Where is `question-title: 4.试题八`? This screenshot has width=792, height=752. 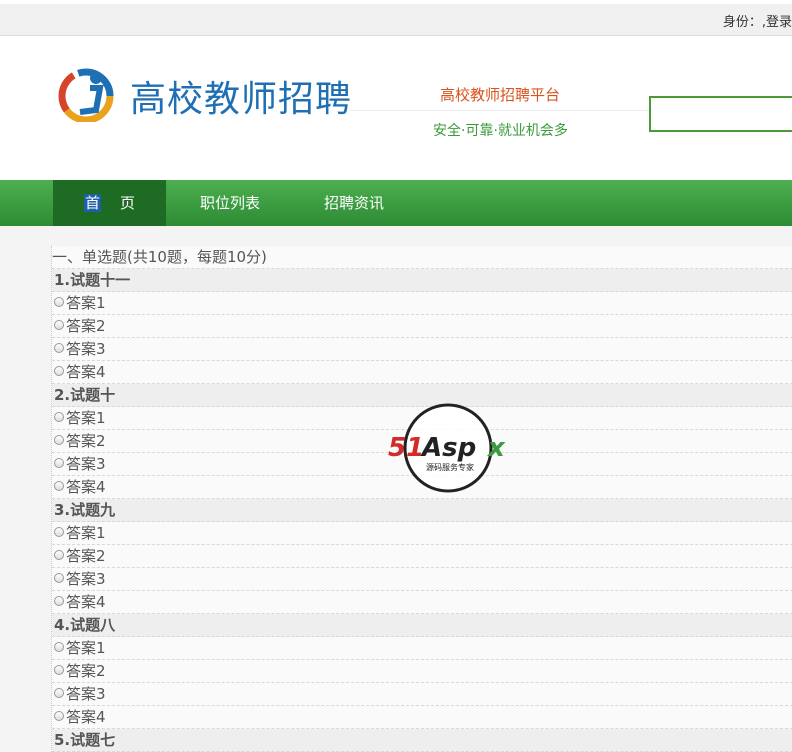 question-title: 4.试题八 is located at coordinates (422, 625).